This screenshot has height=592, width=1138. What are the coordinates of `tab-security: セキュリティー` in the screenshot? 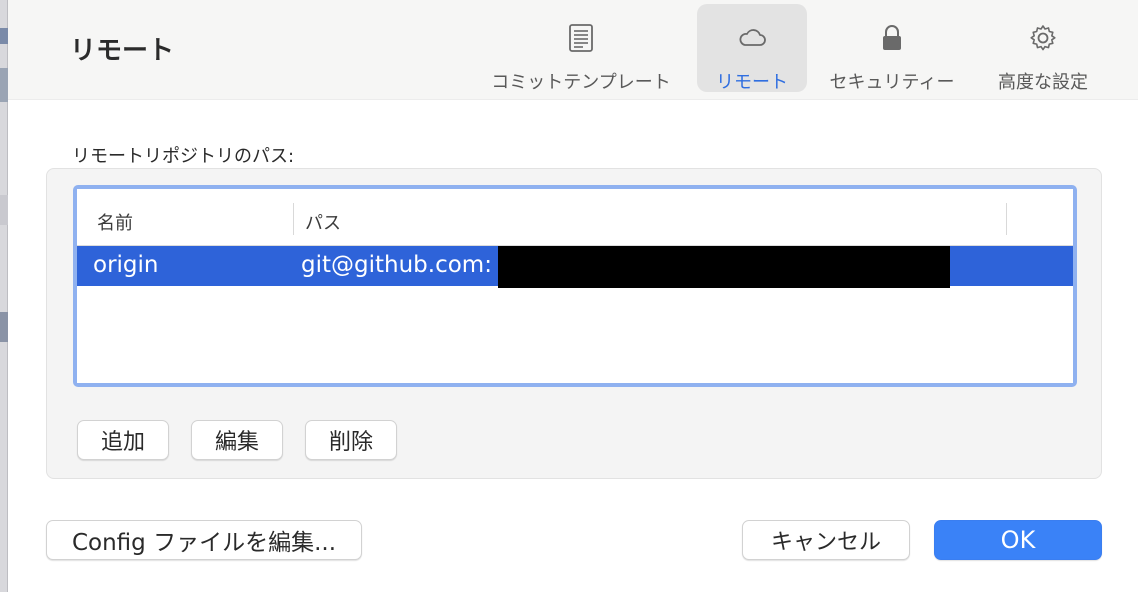 It's located at (892, 48).